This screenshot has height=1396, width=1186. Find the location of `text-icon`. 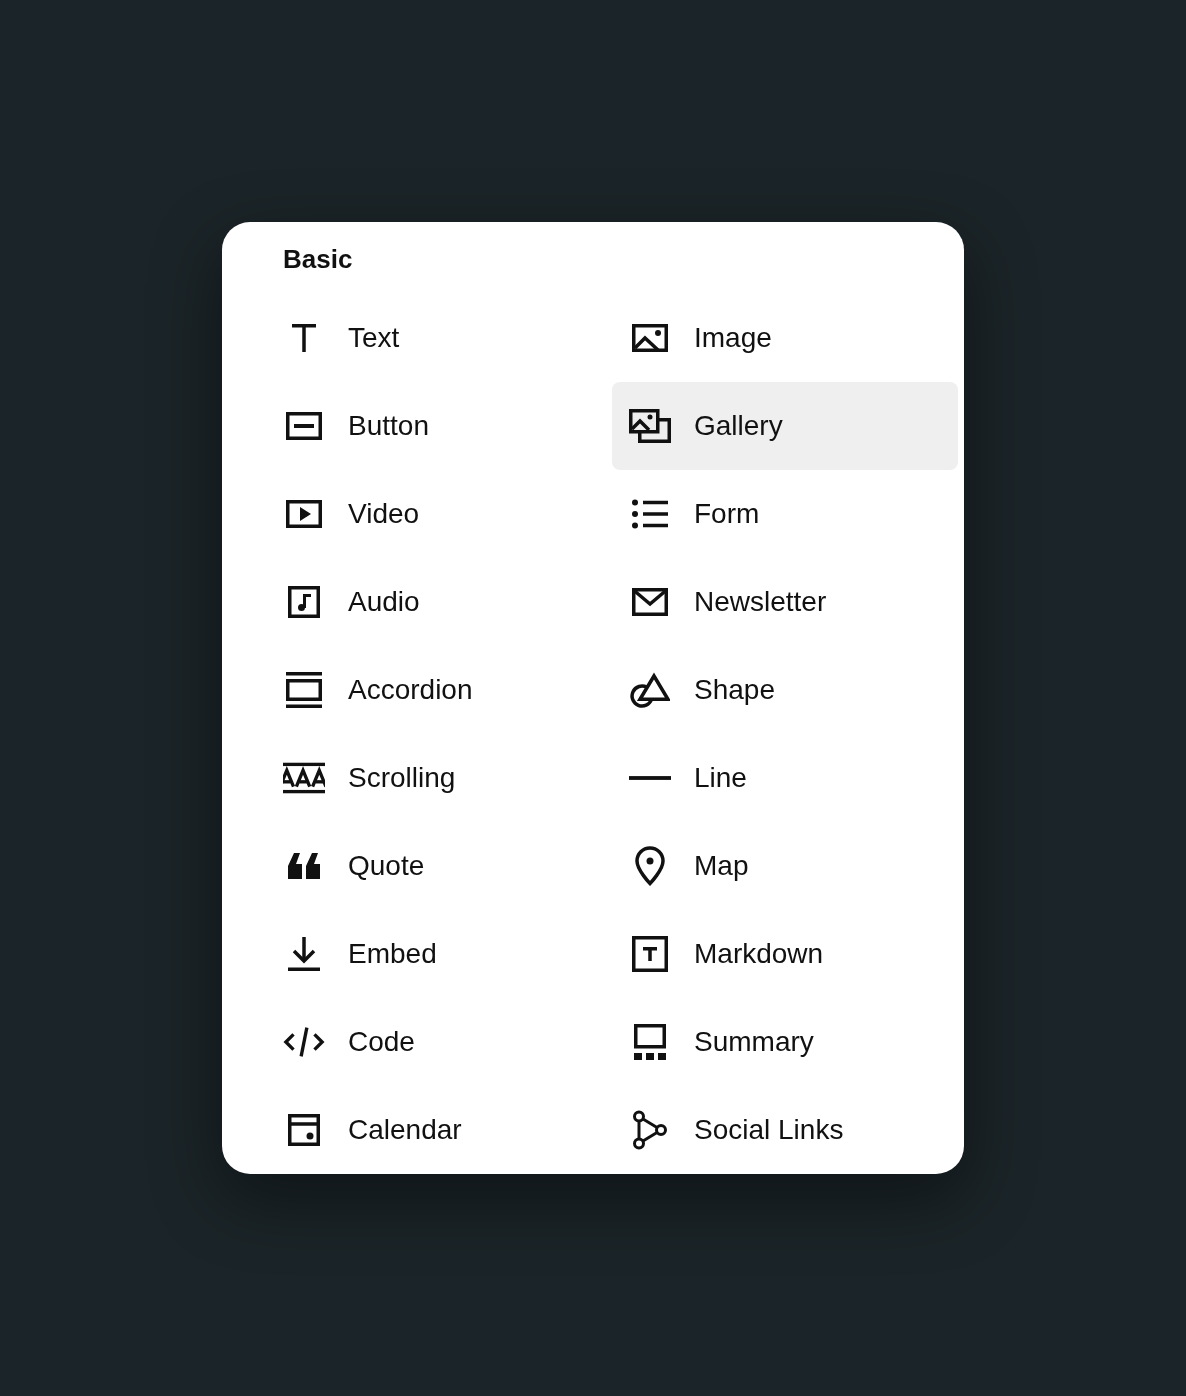

text-icon is located at coordinates (304, 338).